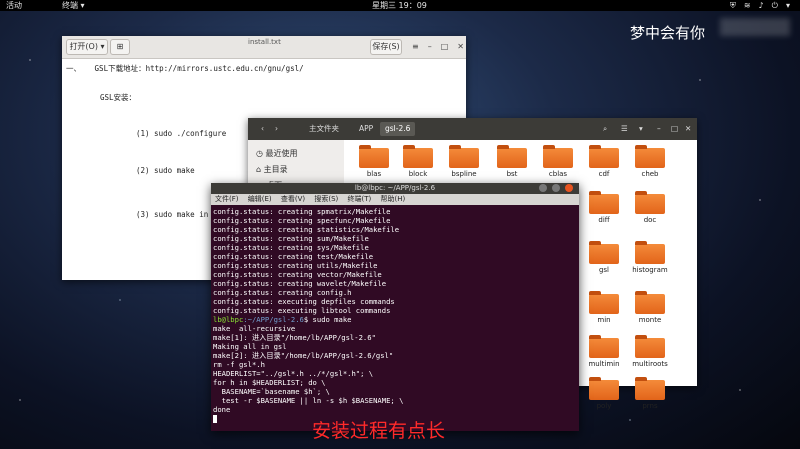 The image size is (800, 449). I want to click on breadcrumb-gsl: gsl-2.6, so click(398, 129).